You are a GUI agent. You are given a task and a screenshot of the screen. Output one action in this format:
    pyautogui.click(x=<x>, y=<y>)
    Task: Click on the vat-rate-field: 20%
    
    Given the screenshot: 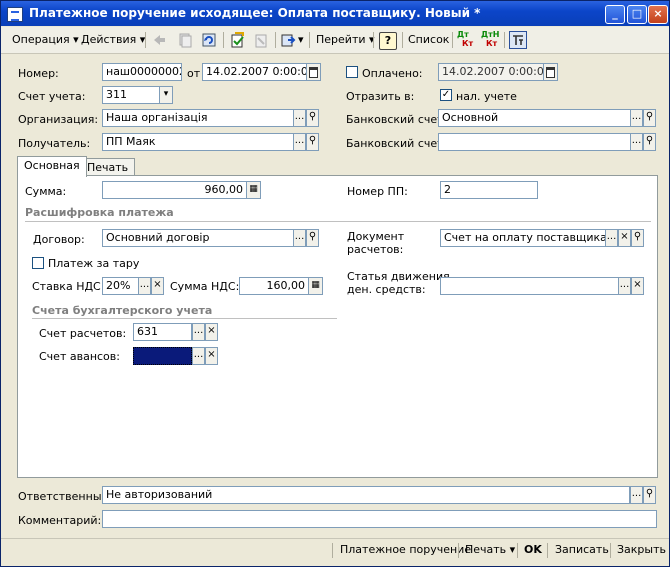 What is the action you would take?
    pyautogui.click(x=120, y=286)
    